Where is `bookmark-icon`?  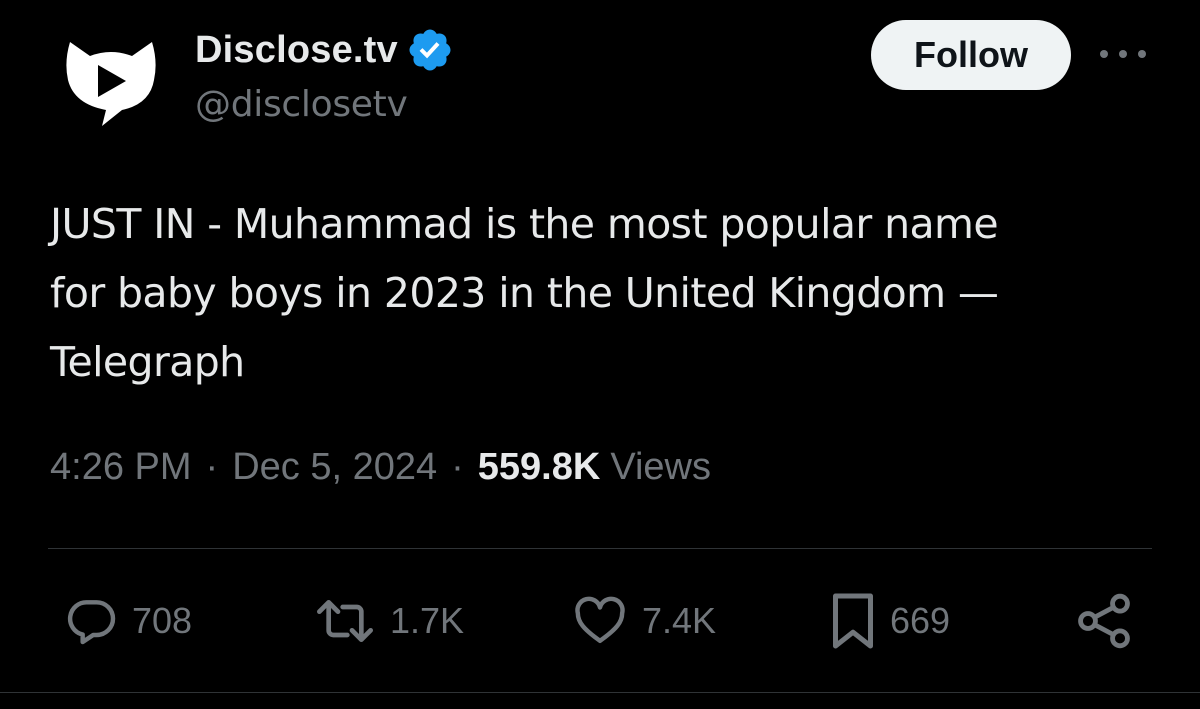 bookmark-icon is located at coordinates (853, 621).